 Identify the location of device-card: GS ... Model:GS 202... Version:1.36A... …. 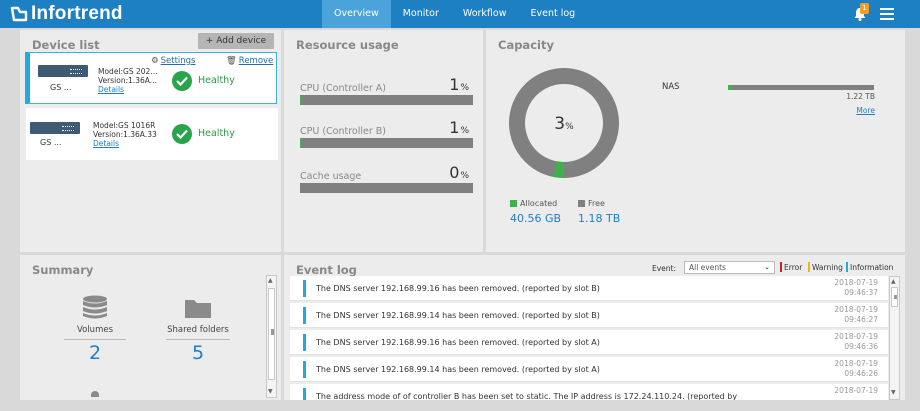
(151, 78).